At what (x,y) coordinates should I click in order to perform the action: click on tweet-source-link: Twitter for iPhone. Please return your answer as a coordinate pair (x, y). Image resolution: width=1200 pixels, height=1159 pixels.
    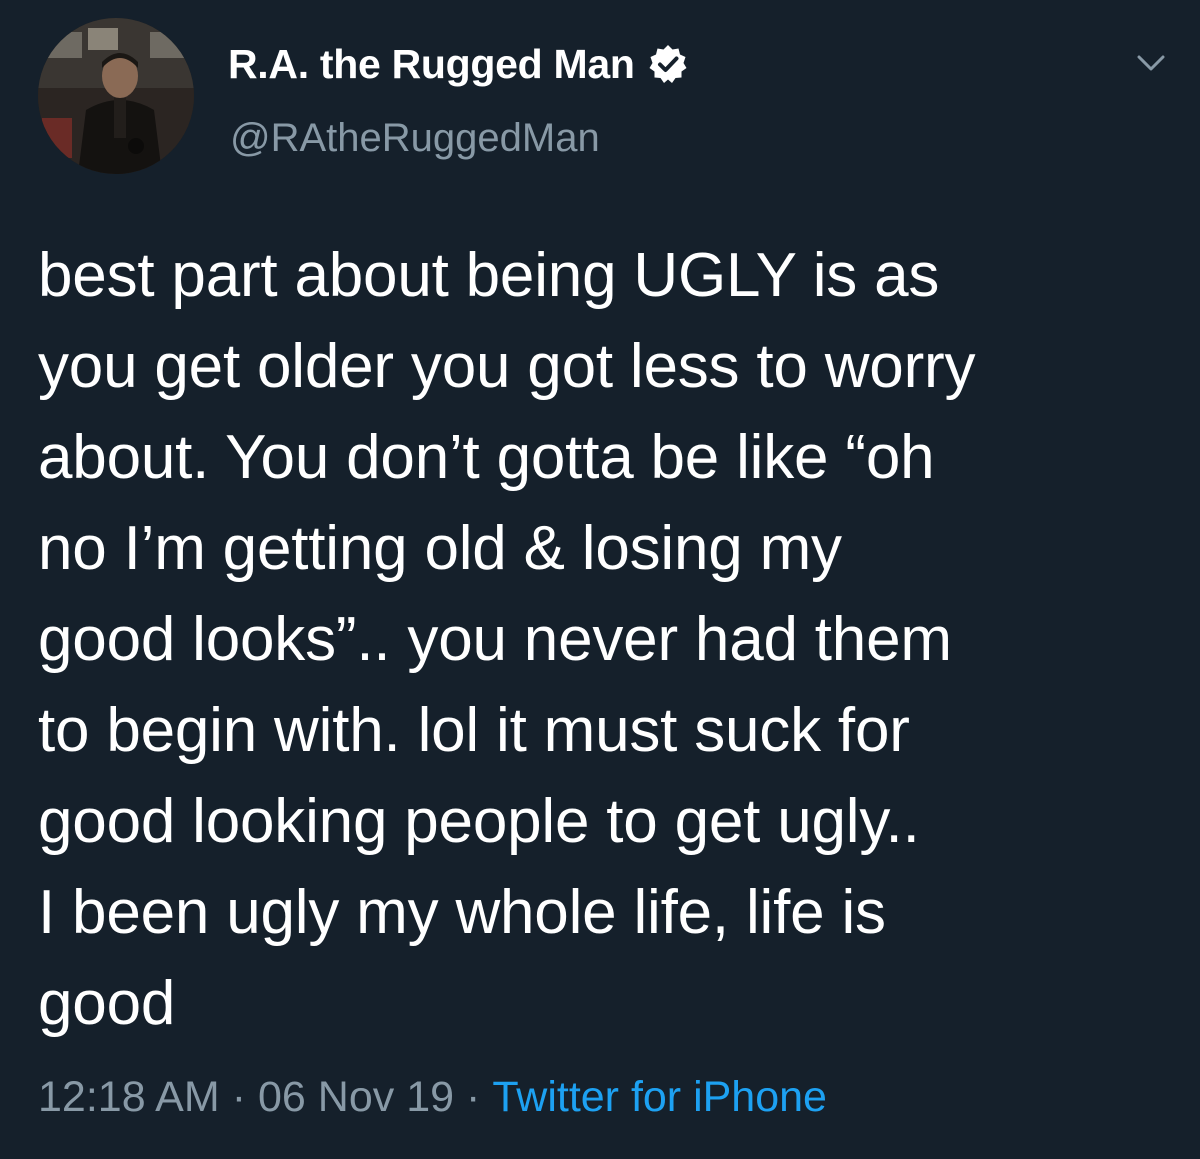
    Looking at the image, I should click on (659, 1097).